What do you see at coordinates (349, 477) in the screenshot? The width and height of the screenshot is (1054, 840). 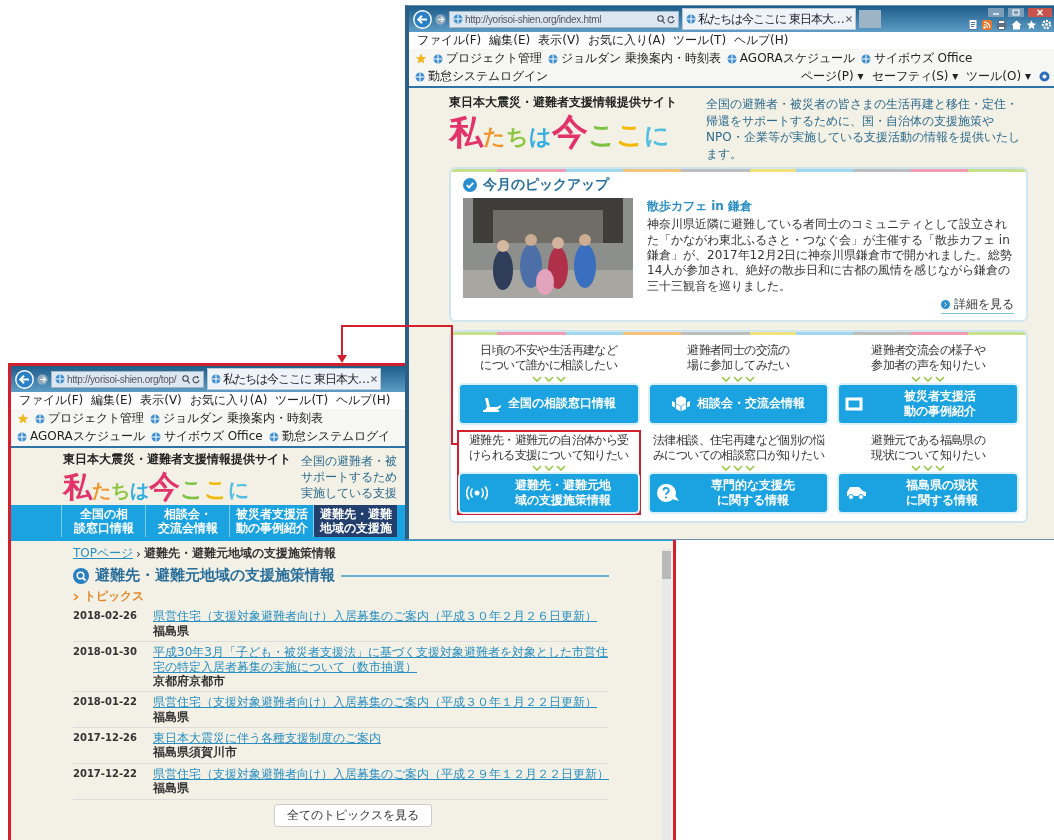 I see `tagline-text: サポートするため` at bounding box center [349, 477].